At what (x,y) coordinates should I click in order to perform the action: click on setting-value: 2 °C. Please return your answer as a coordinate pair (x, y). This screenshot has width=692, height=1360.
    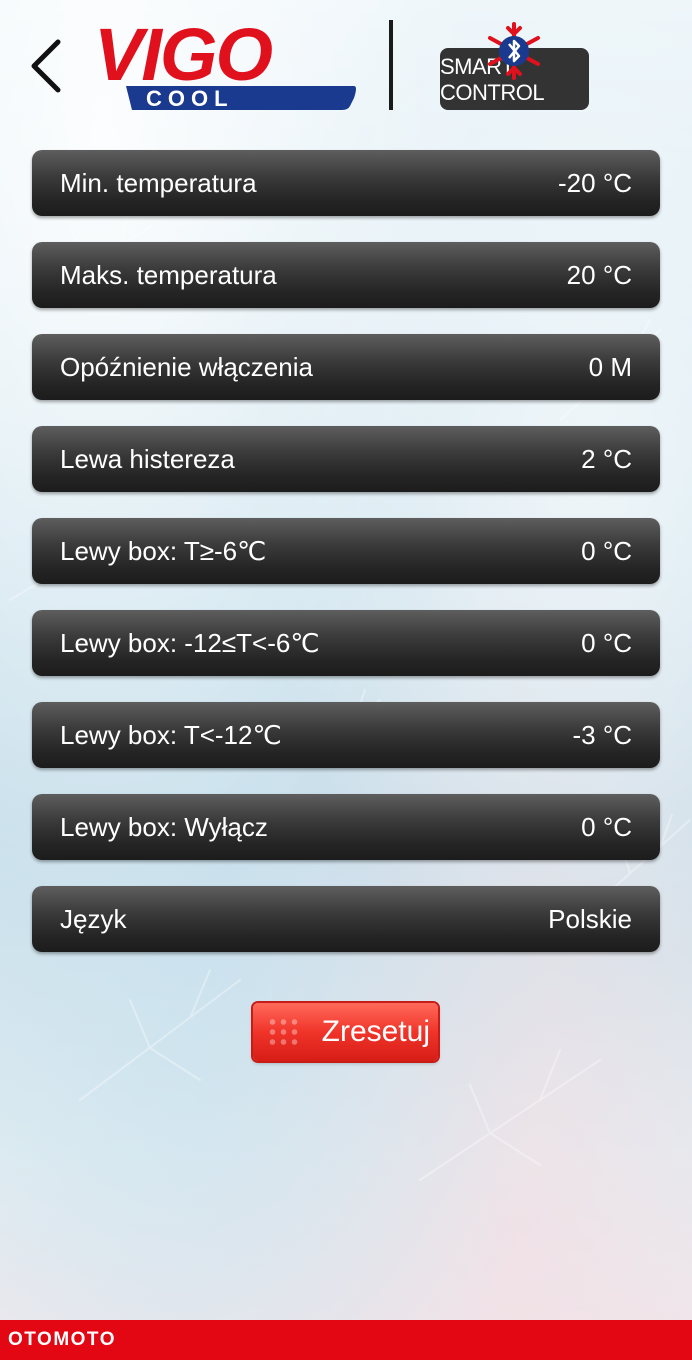
    Looking at the image, I should click on (606, 458).